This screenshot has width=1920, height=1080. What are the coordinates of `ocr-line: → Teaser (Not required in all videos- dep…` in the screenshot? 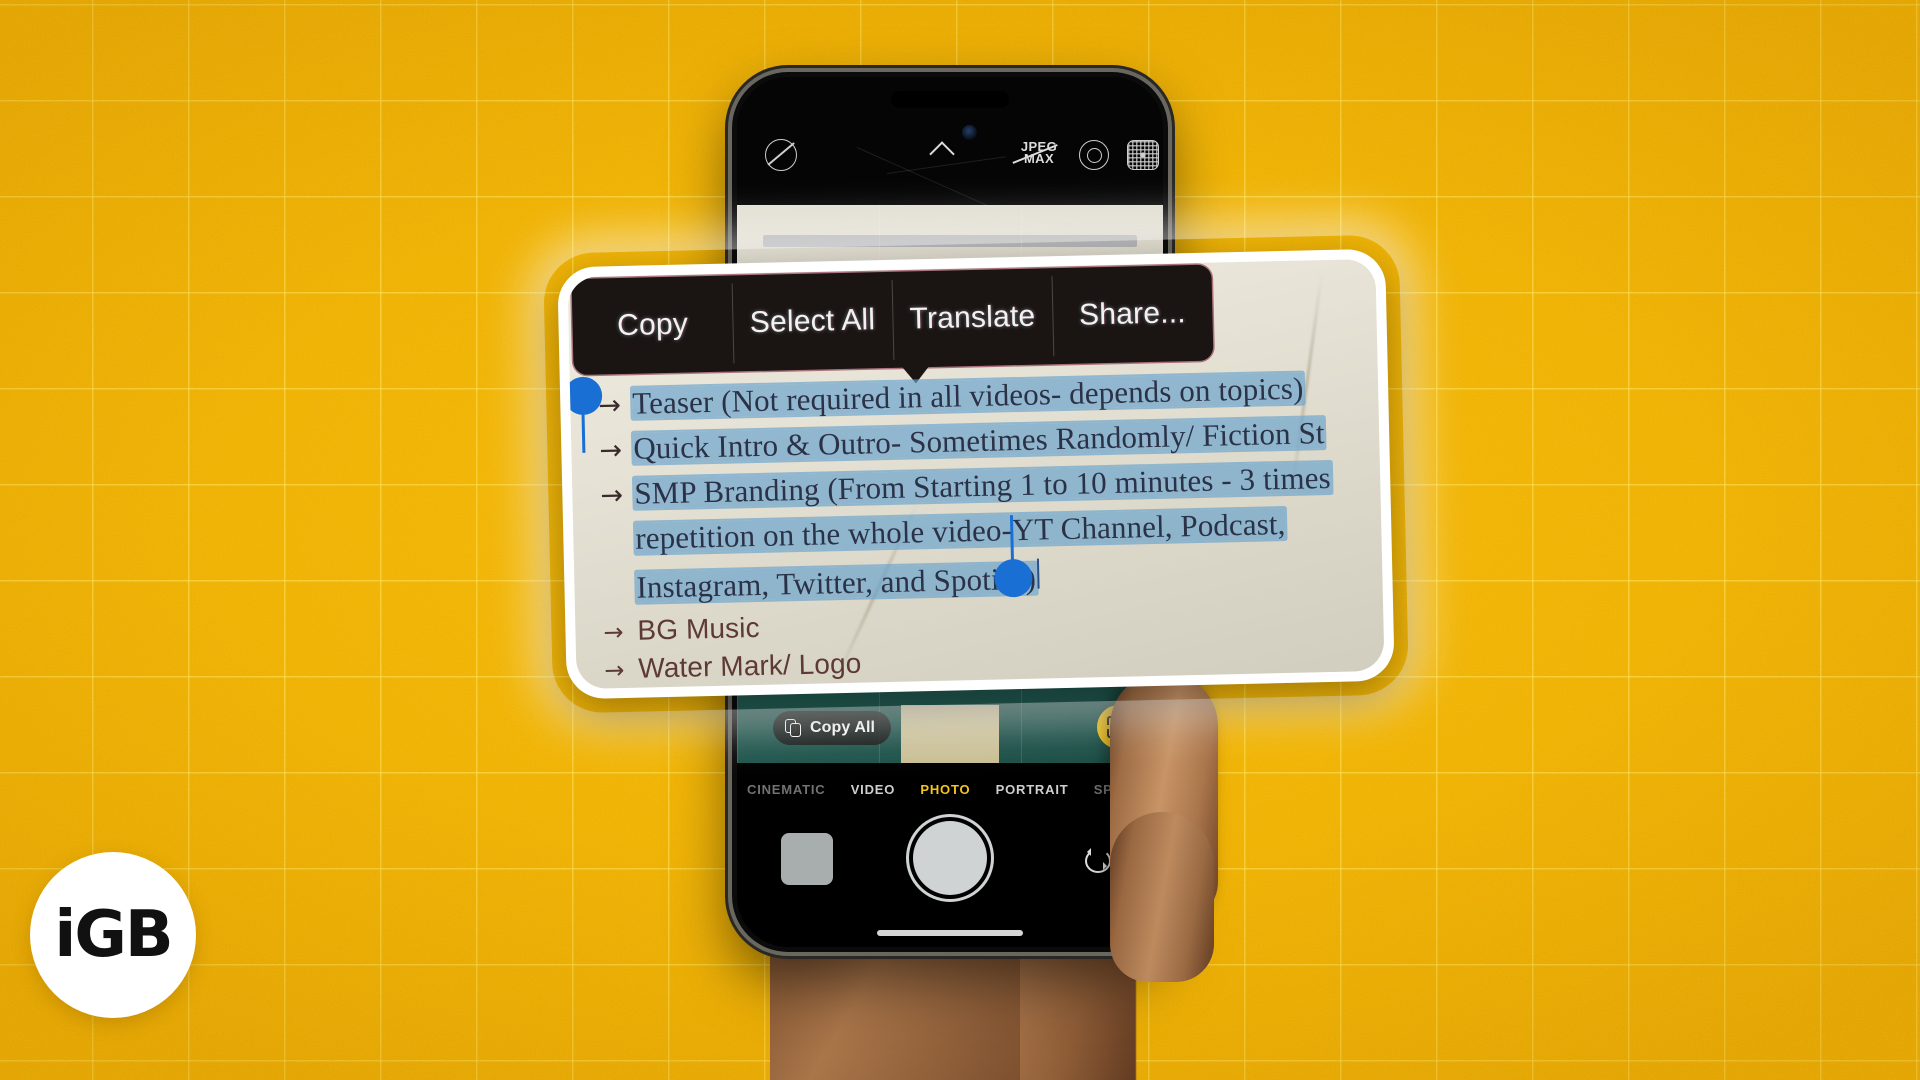 It's located at (979, 396).